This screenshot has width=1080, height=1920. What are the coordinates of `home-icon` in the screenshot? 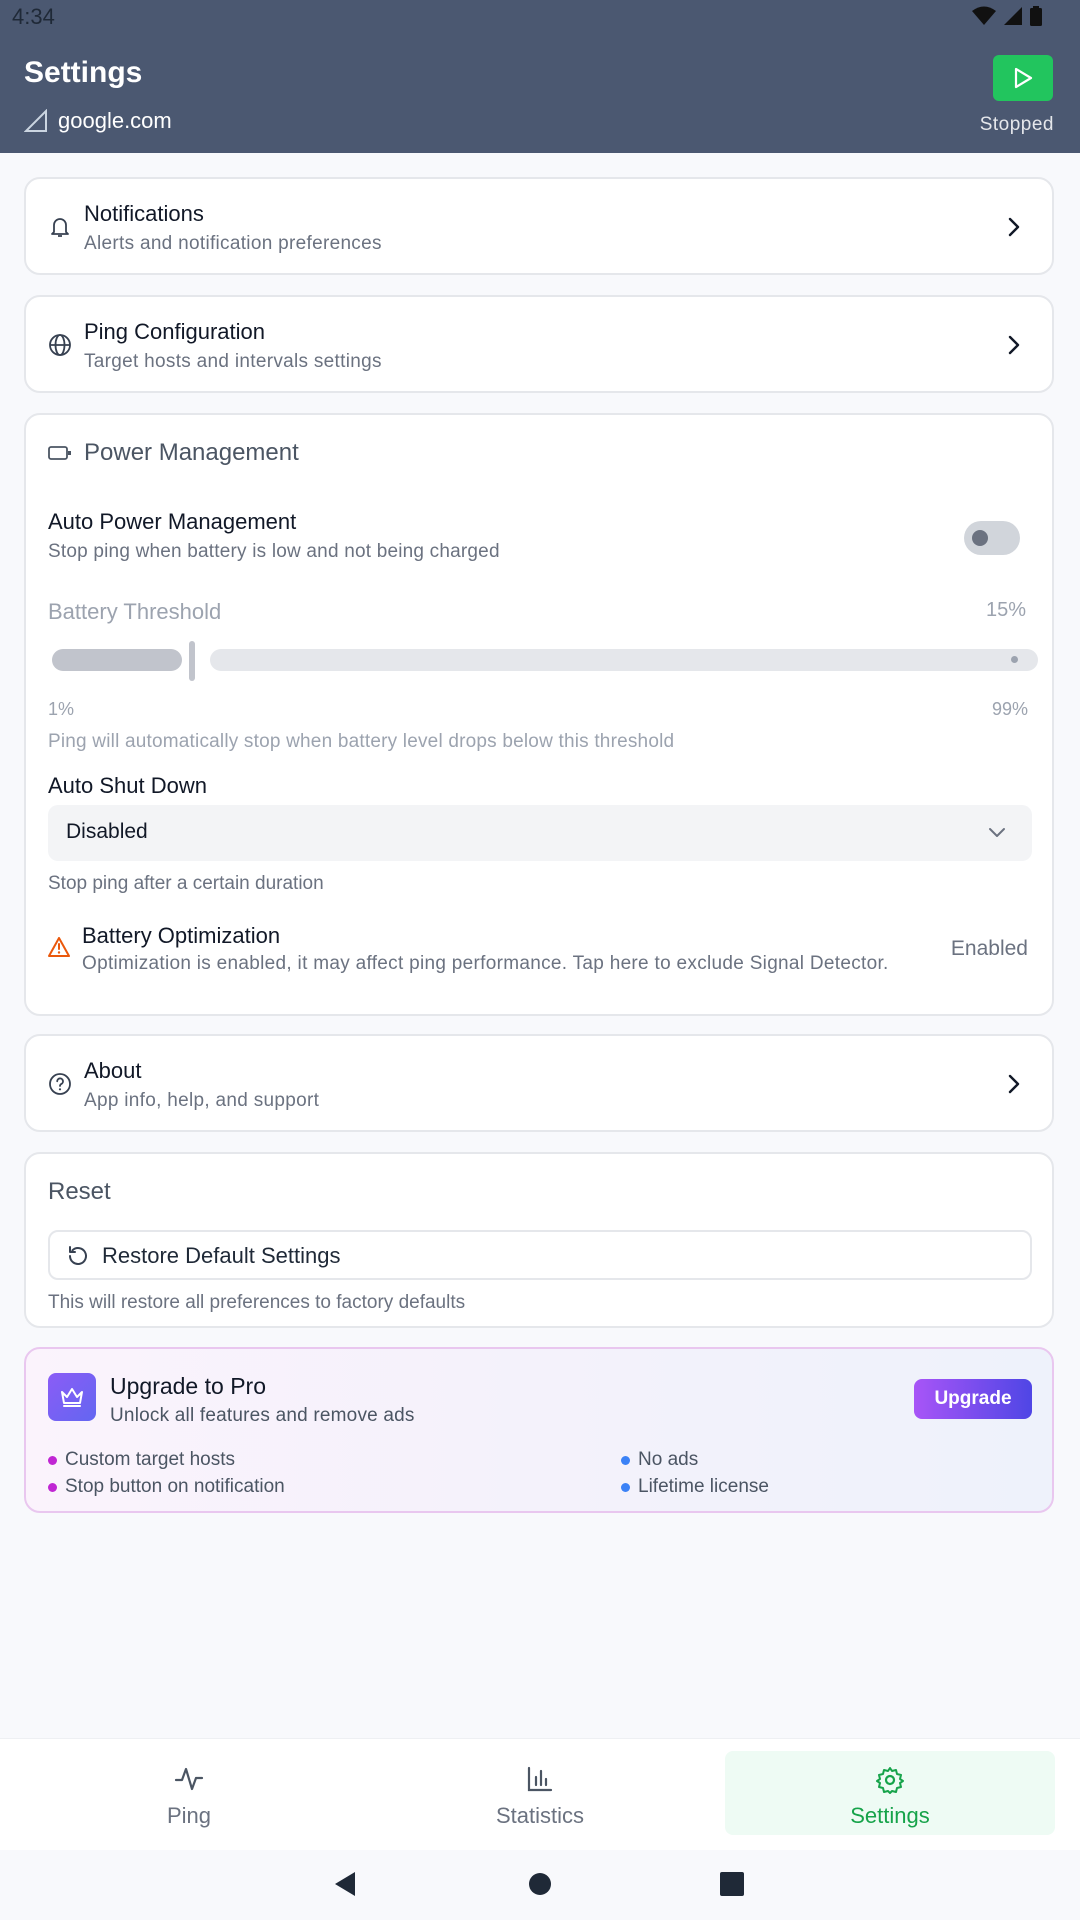 It's located at (540, 1884).